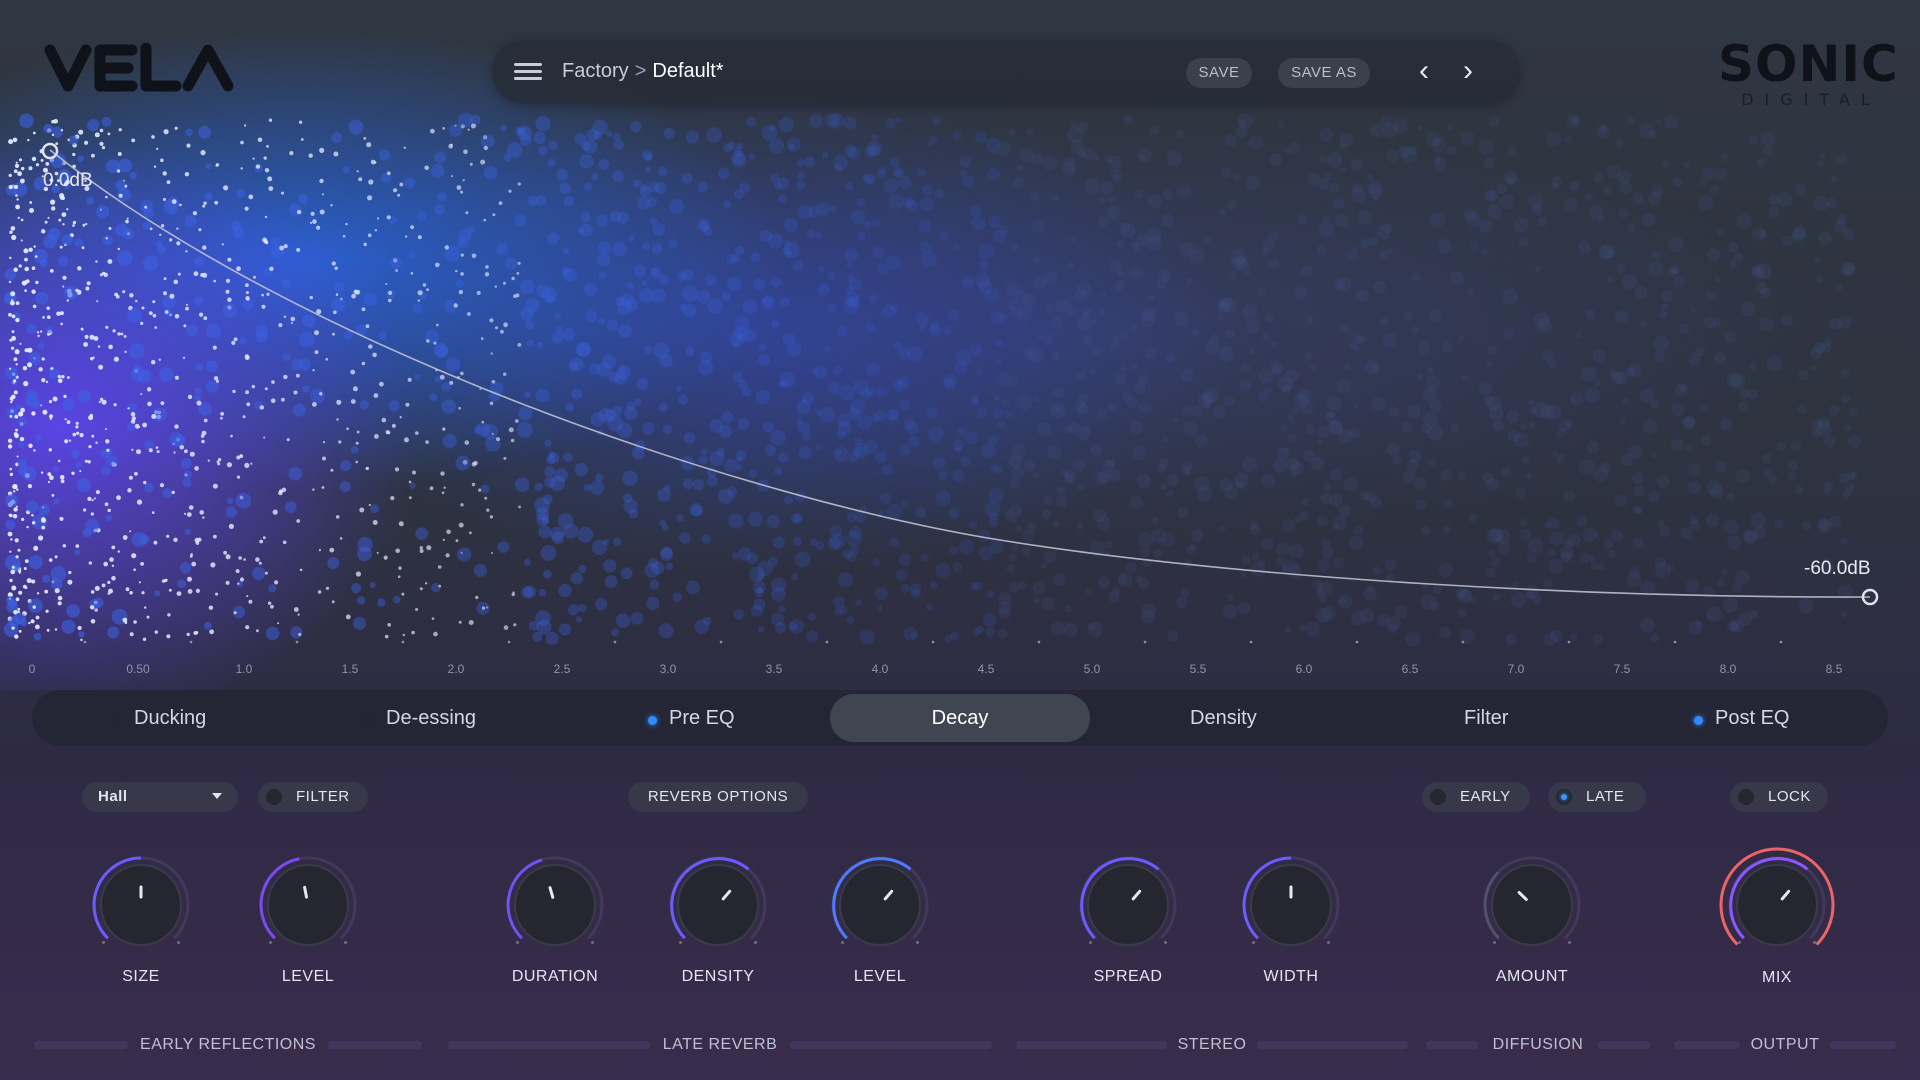 The width and height of the screenshot is (1920, 1080). What do you see at coordinates (244, 669) in the screenshot?
I see `time-tick-label: 1.0` at bounding box center [244, 669].